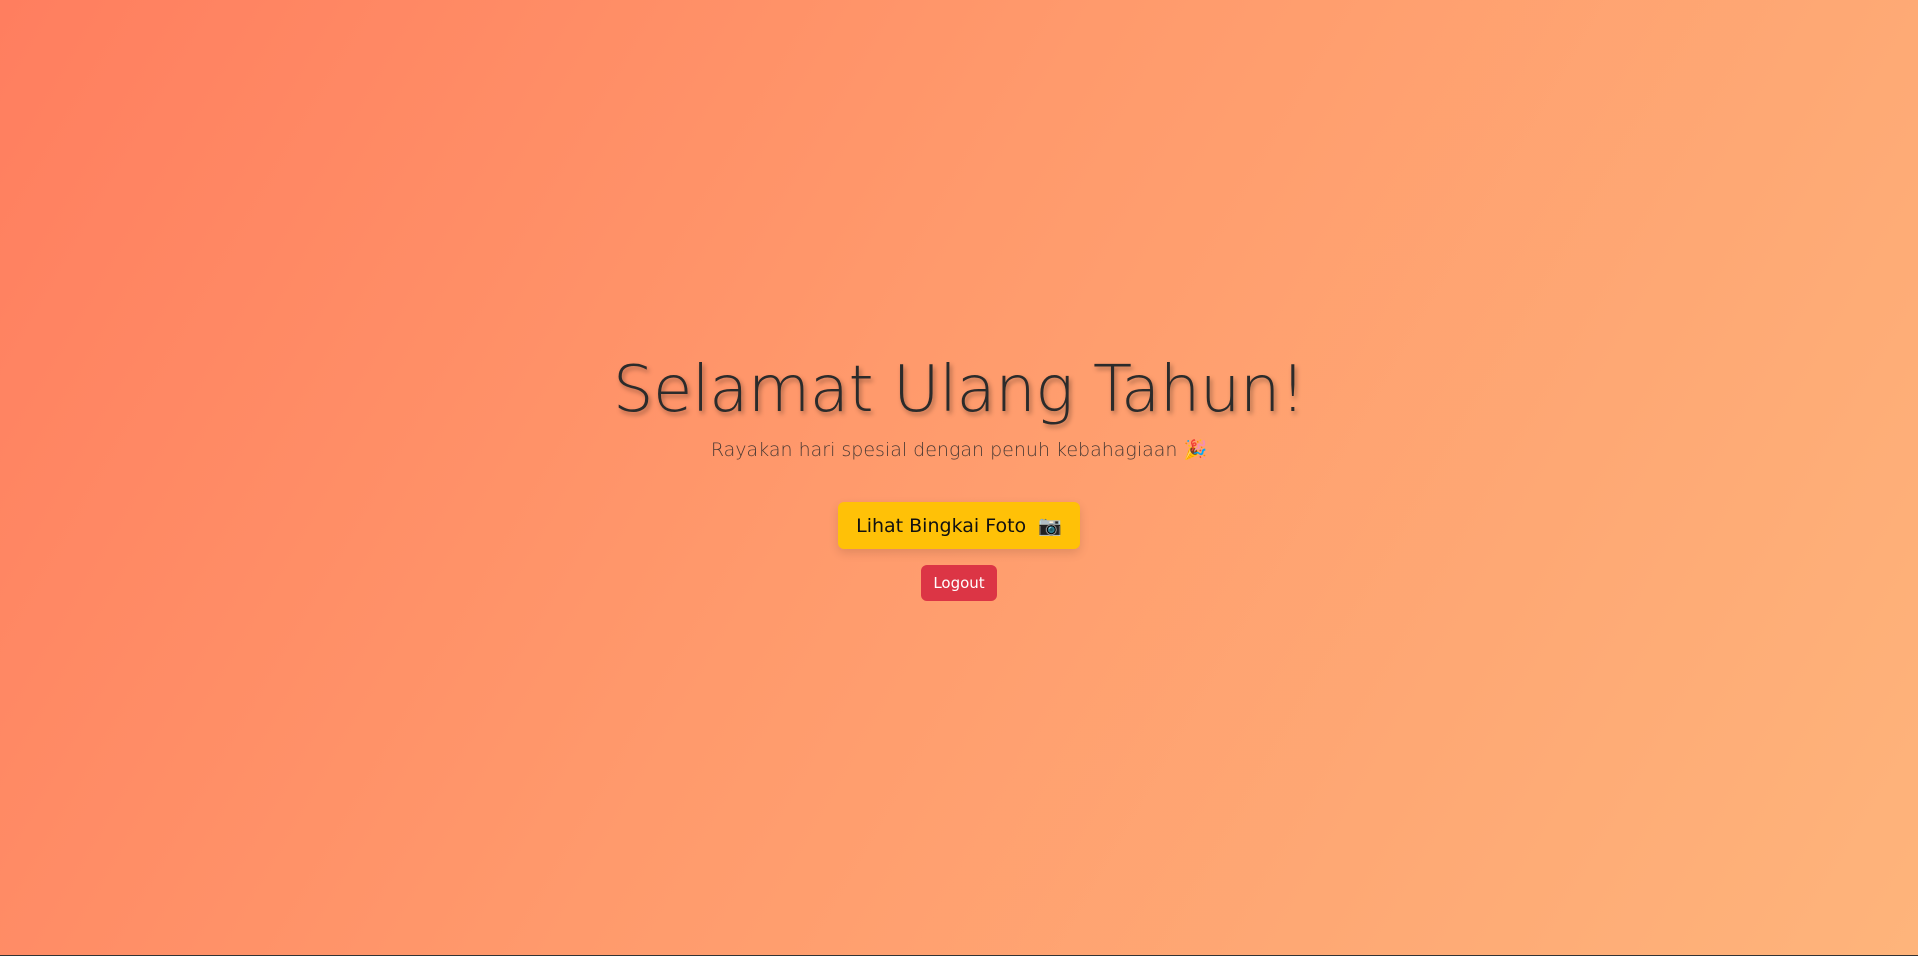  Describe the element at coordinates (959, 583) in the screenshot. I see `logout-button: Logout` at that location.